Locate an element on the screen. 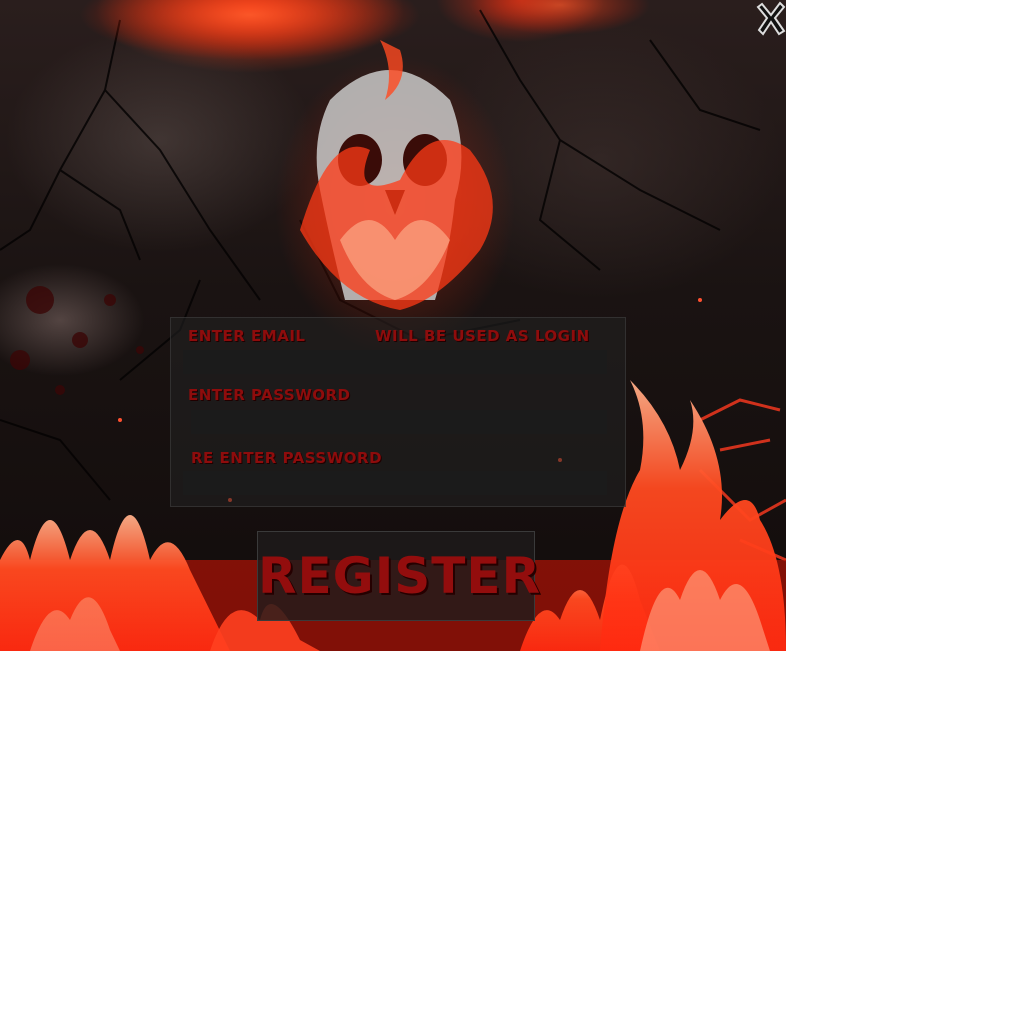 This screenshot has width=1024, height=1024. register-button: REGISTER is located at coordinates (398, 576).